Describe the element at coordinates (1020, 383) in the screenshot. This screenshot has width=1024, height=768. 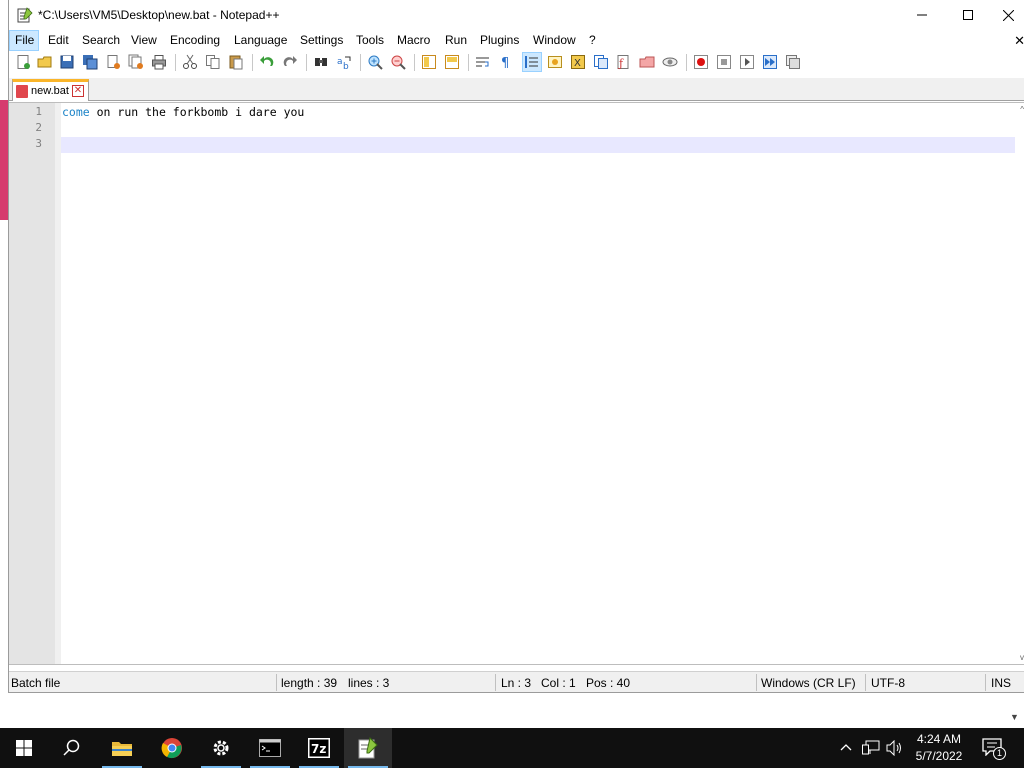
I see `vertical-scrollbar: ^ v` at that location.